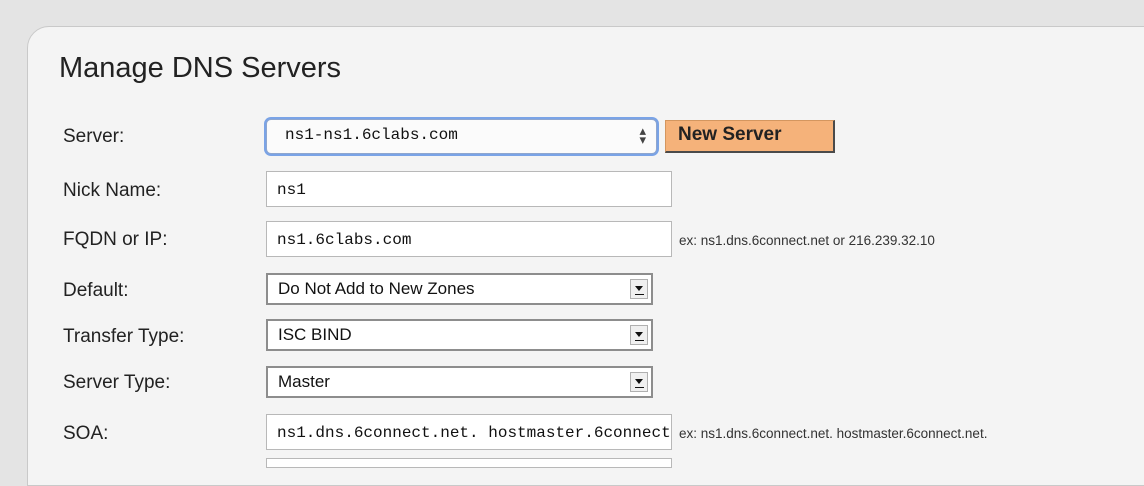  I want to click on new-server-button: New Server, so click(750, 136).